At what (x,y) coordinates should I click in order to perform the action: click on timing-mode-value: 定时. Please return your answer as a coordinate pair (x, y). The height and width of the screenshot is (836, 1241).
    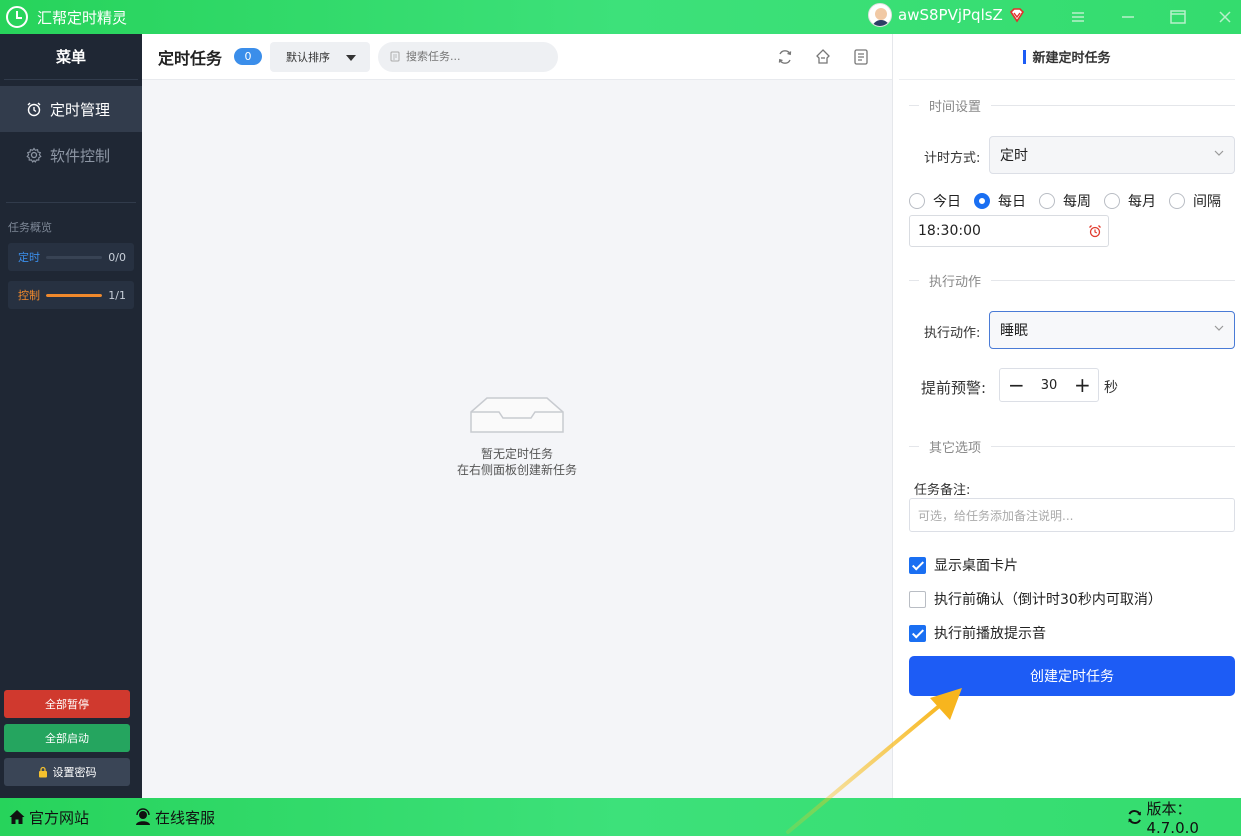
    Looking at the image, I should click on (1014, 156).